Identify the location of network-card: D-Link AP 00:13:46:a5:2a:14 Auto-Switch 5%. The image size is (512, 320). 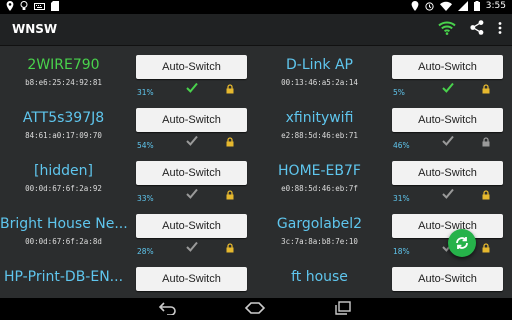
(384, 72).